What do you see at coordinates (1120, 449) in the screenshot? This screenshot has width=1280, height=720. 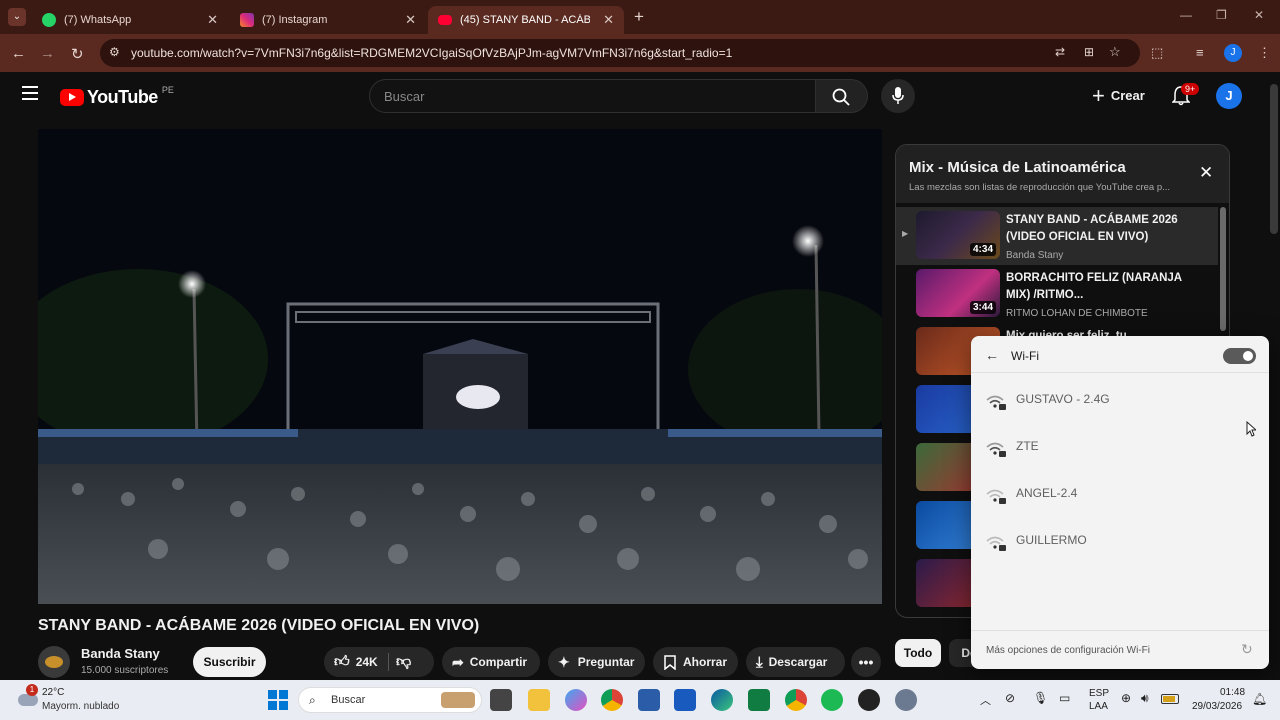 I see `wifi-network-item: ZTE` at bounding box center [1120, 449].